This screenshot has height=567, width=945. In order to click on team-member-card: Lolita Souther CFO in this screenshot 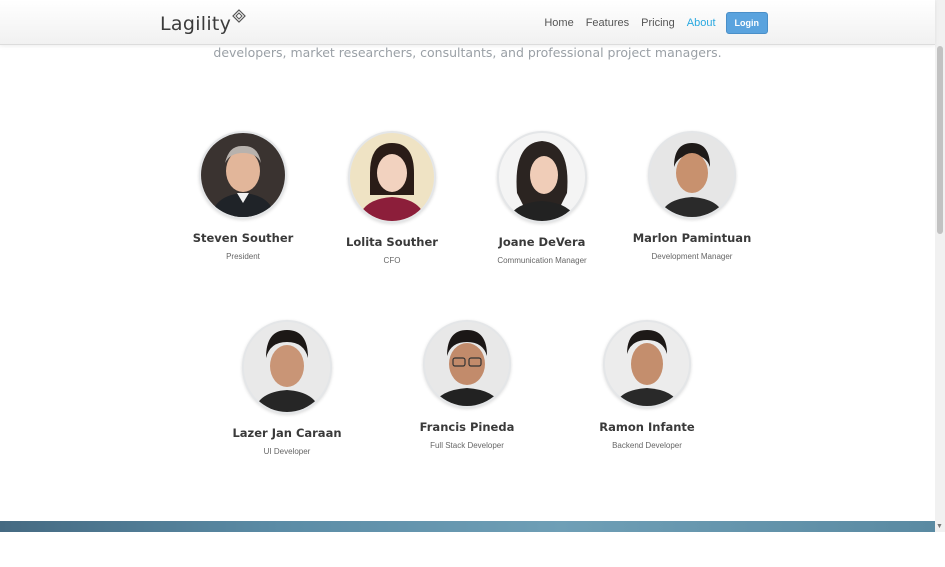, I will do `click(392, 198)`.